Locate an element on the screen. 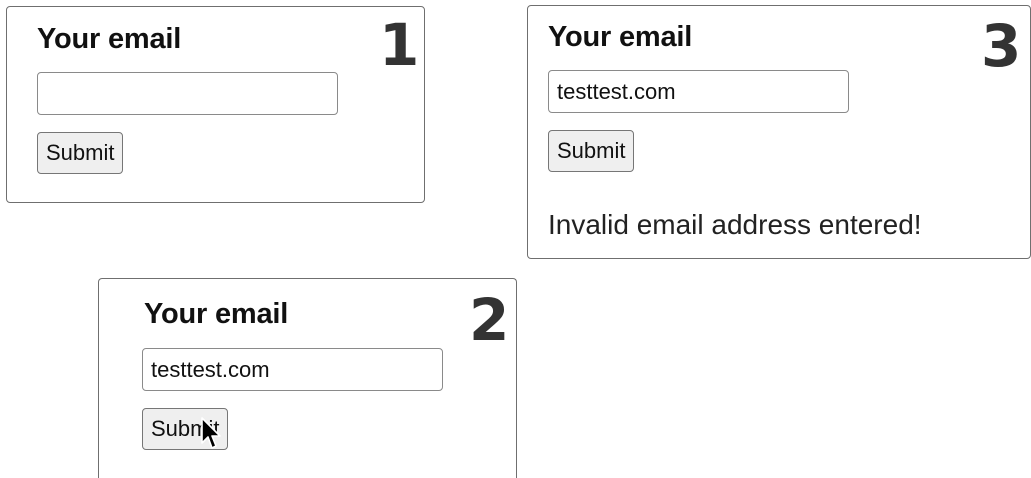 Image resolution: width=1031 pixels, height=478 pixels. error-message: Invalid email address entered! is located at coordinates (735, 224).